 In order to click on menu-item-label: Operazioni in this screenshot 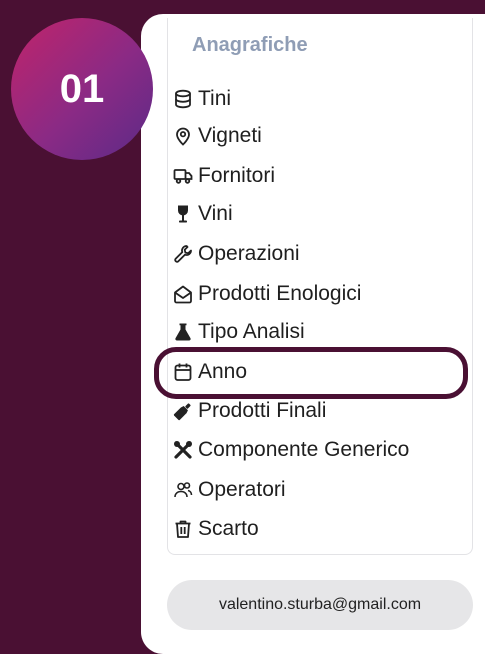, I will do `click(249, 253)`.